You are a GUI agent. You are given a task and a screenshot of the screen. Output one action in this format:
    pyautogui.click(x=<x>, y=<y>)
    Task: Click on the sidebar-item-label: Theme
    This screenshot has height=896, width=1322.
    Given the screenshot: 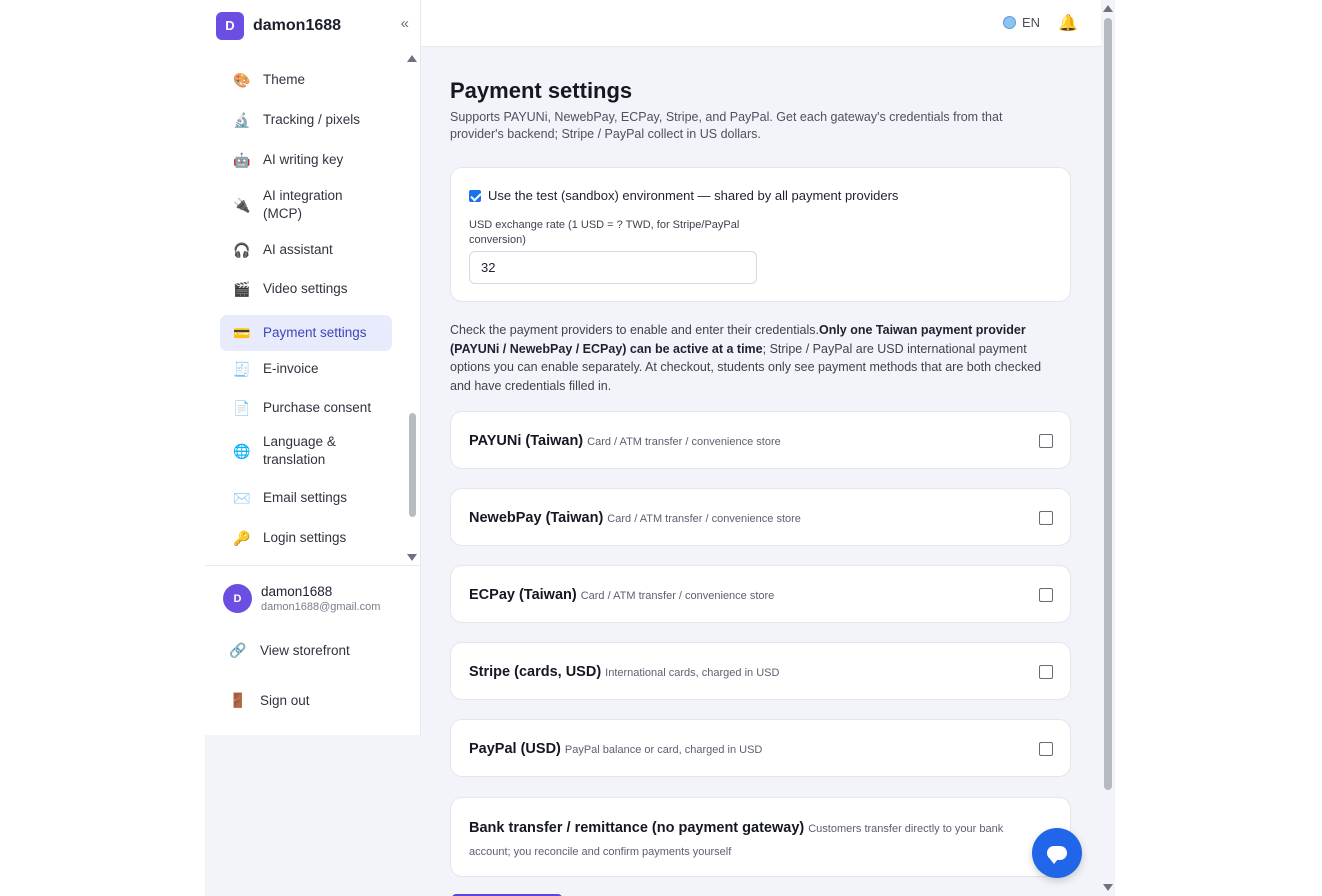 What is the action you would take?
    pyautogui.click(x=284, y=79)
    